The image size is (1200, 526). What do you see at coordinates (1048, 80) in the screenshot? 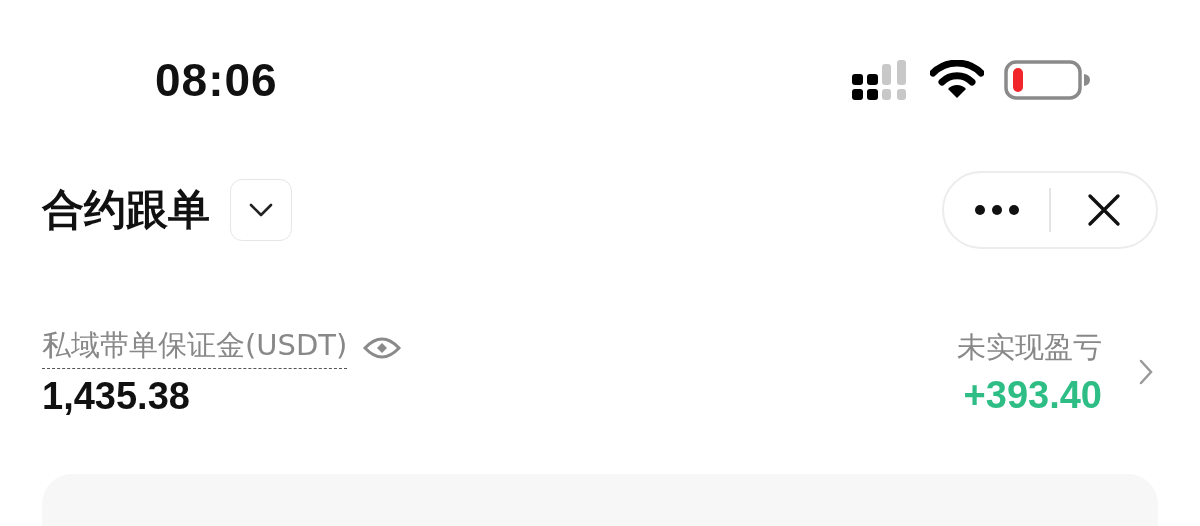
I see `battery-icon` at bounding box center [1048, 80].